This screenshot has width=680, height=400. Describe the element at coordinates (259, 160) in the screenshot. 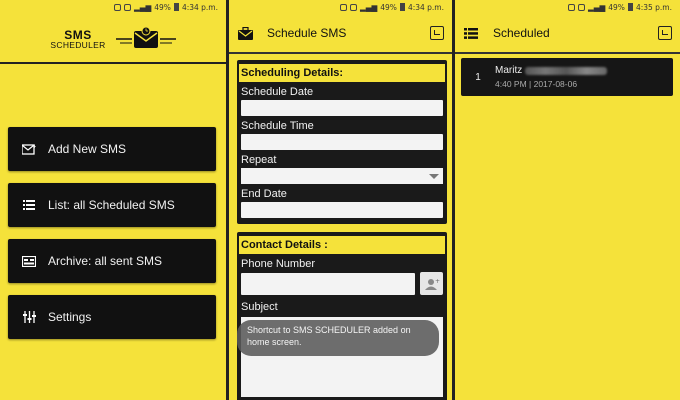

I see `repeat-label: Repeat` at that location.